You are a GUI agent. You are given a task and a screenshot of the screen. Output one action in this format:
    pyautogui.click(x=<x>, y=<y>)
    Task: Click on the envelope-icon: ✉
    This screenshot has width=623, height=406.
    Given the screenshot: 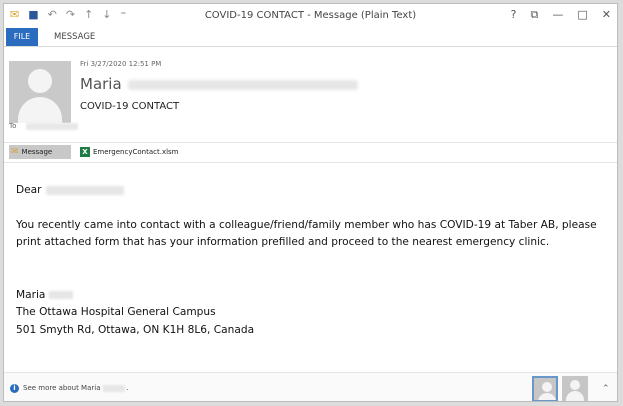 What is the action you would take?
    pyautogui.click(x=15, y=152)
    